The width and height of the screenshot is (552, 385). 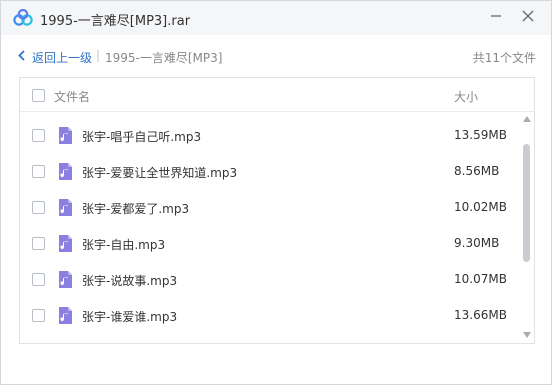 I want to click on minimize-icon, so click(x=496, y=16).